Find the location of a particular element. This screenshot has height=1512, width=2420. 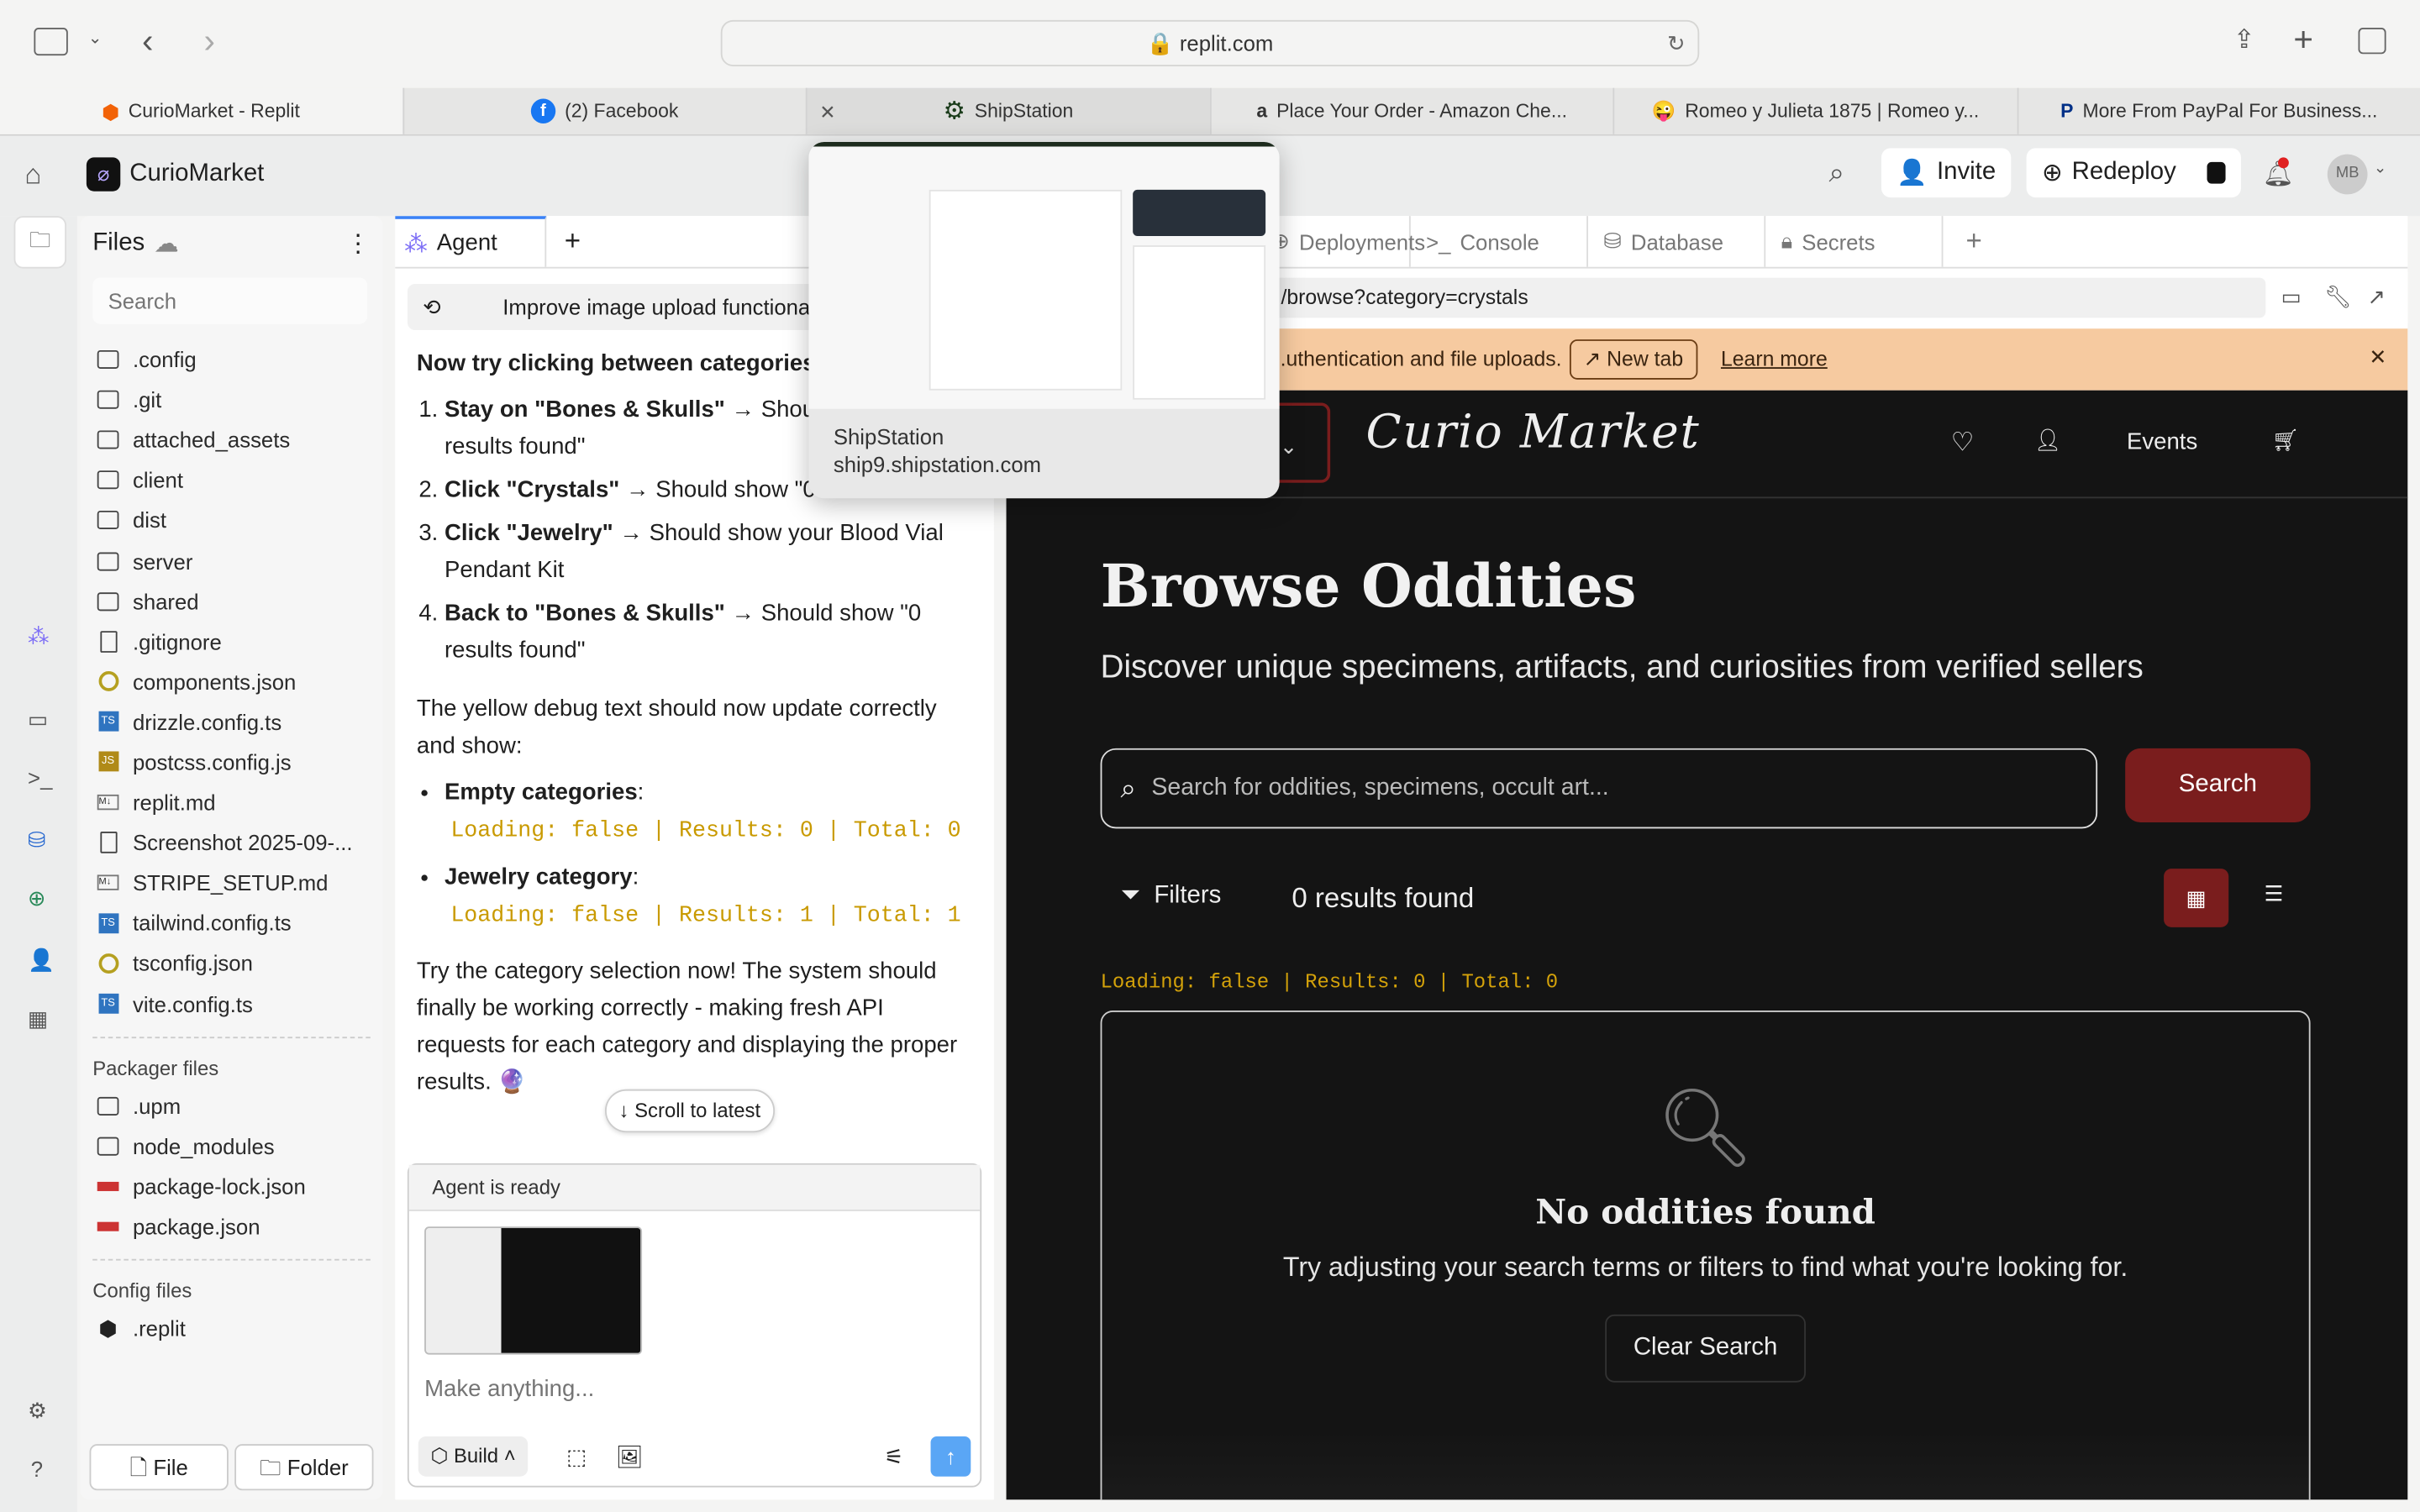

files-icon: 🗀 is located at coordinates (39, 242).